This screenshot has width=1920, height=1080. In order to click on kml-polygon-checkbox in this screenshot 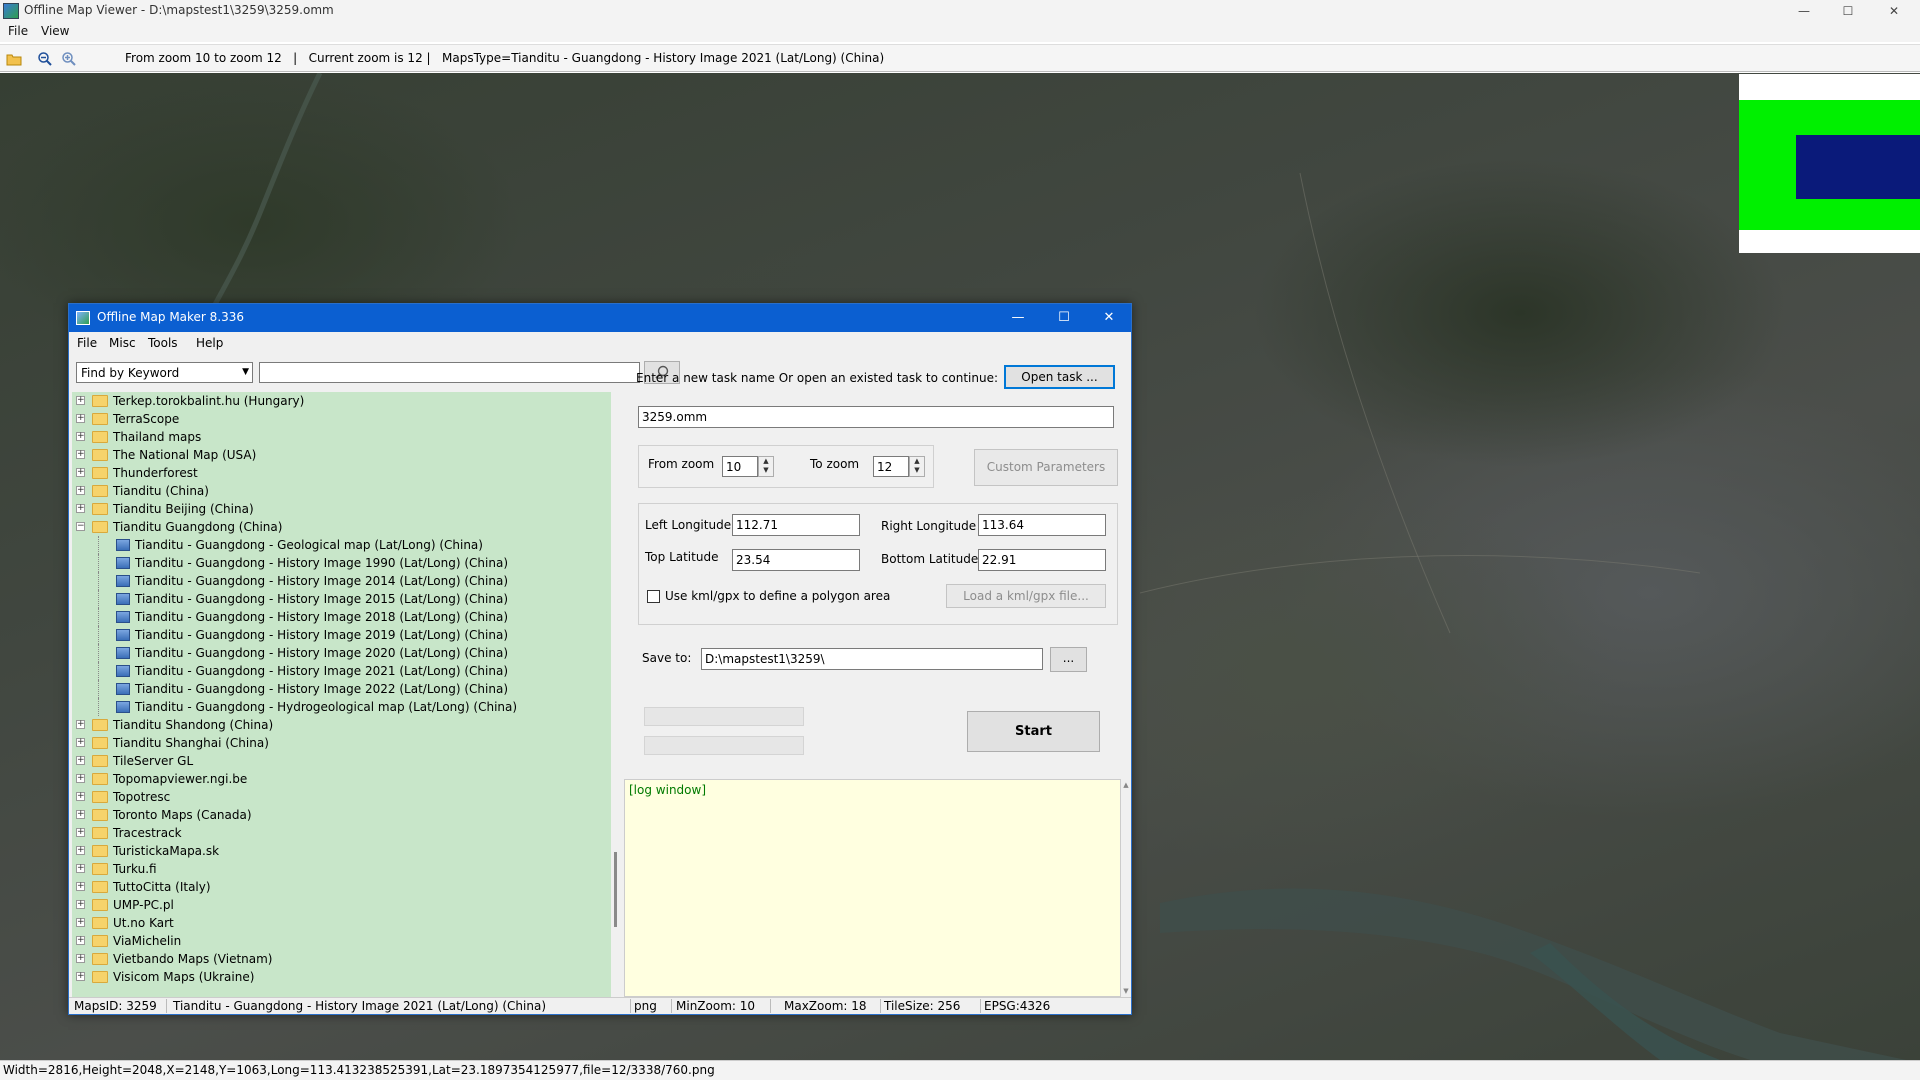, I will do `click(653, 596)`.